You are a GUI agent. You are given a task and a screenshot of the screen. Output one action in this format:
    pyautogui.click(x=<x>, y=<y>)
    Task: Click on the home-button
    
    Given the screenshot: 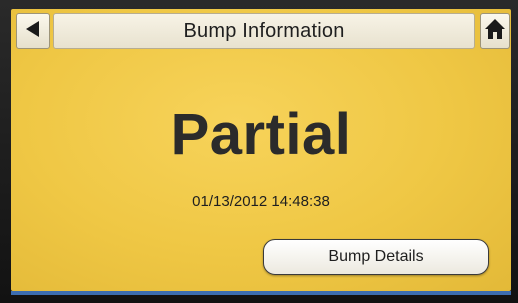 What is the action you would take?
    pyautogui.click(x=495, y=31)
    